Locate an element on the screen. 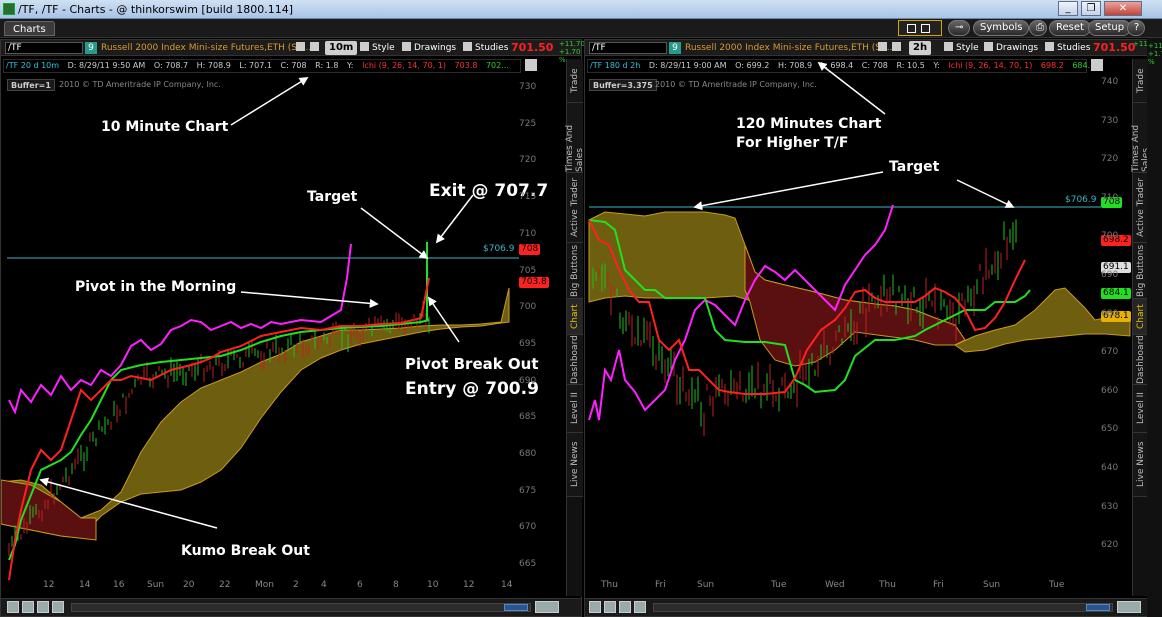 Image resolution: width=1162 pixels, height=617 pixels. app-logo-icon is located at coordinates (9, 9).